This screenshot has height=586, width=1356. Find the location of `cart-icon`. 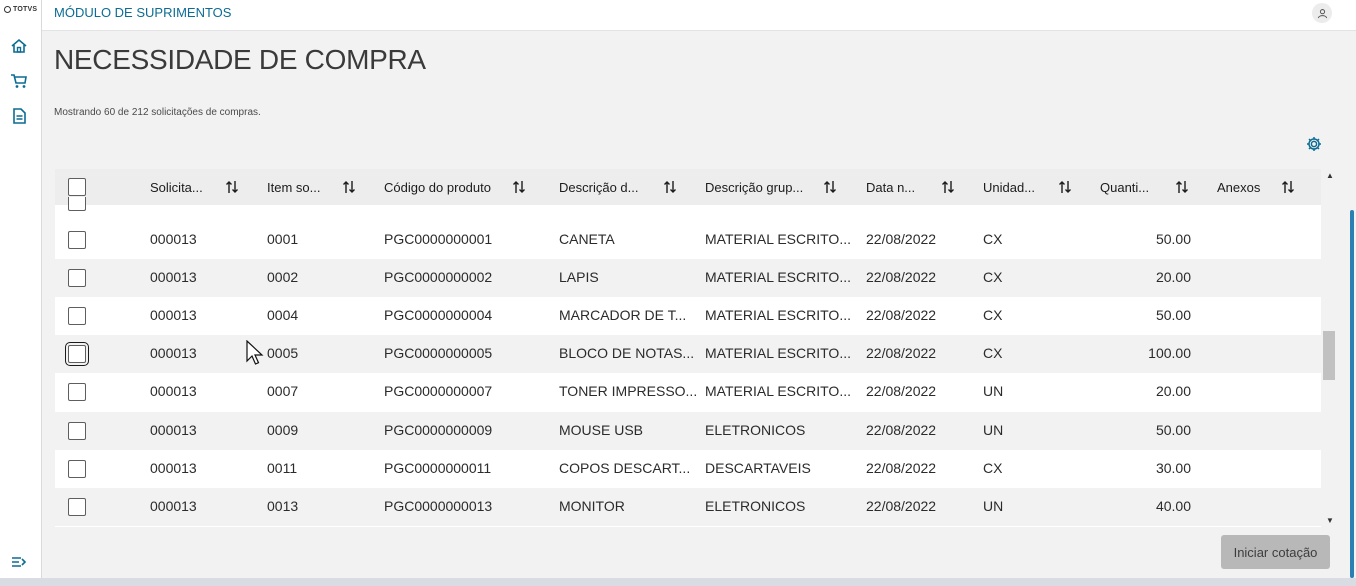

cart-icon is located at coordinates (19, 81).